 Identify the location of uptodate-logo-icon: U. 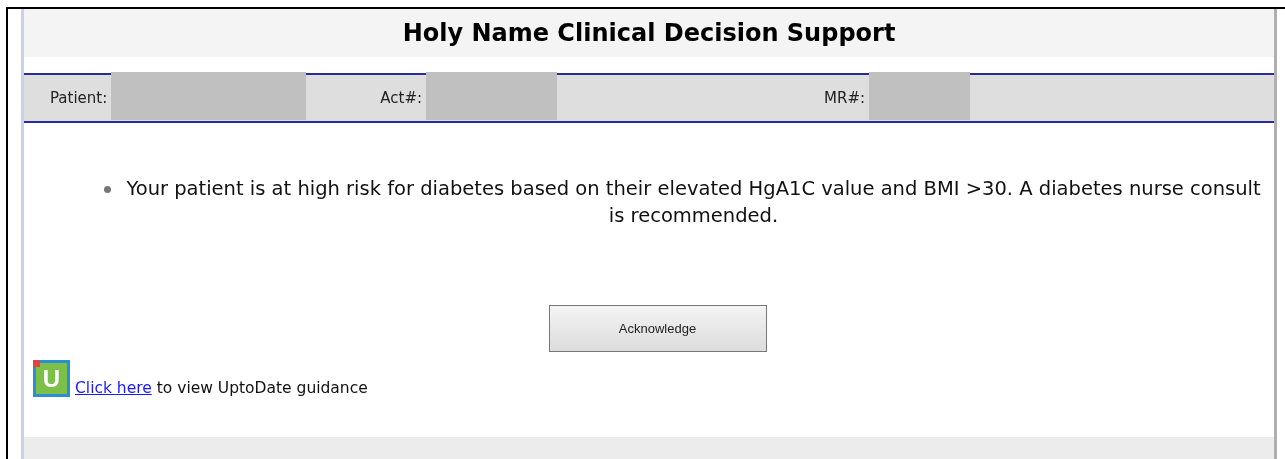
(51, 378).